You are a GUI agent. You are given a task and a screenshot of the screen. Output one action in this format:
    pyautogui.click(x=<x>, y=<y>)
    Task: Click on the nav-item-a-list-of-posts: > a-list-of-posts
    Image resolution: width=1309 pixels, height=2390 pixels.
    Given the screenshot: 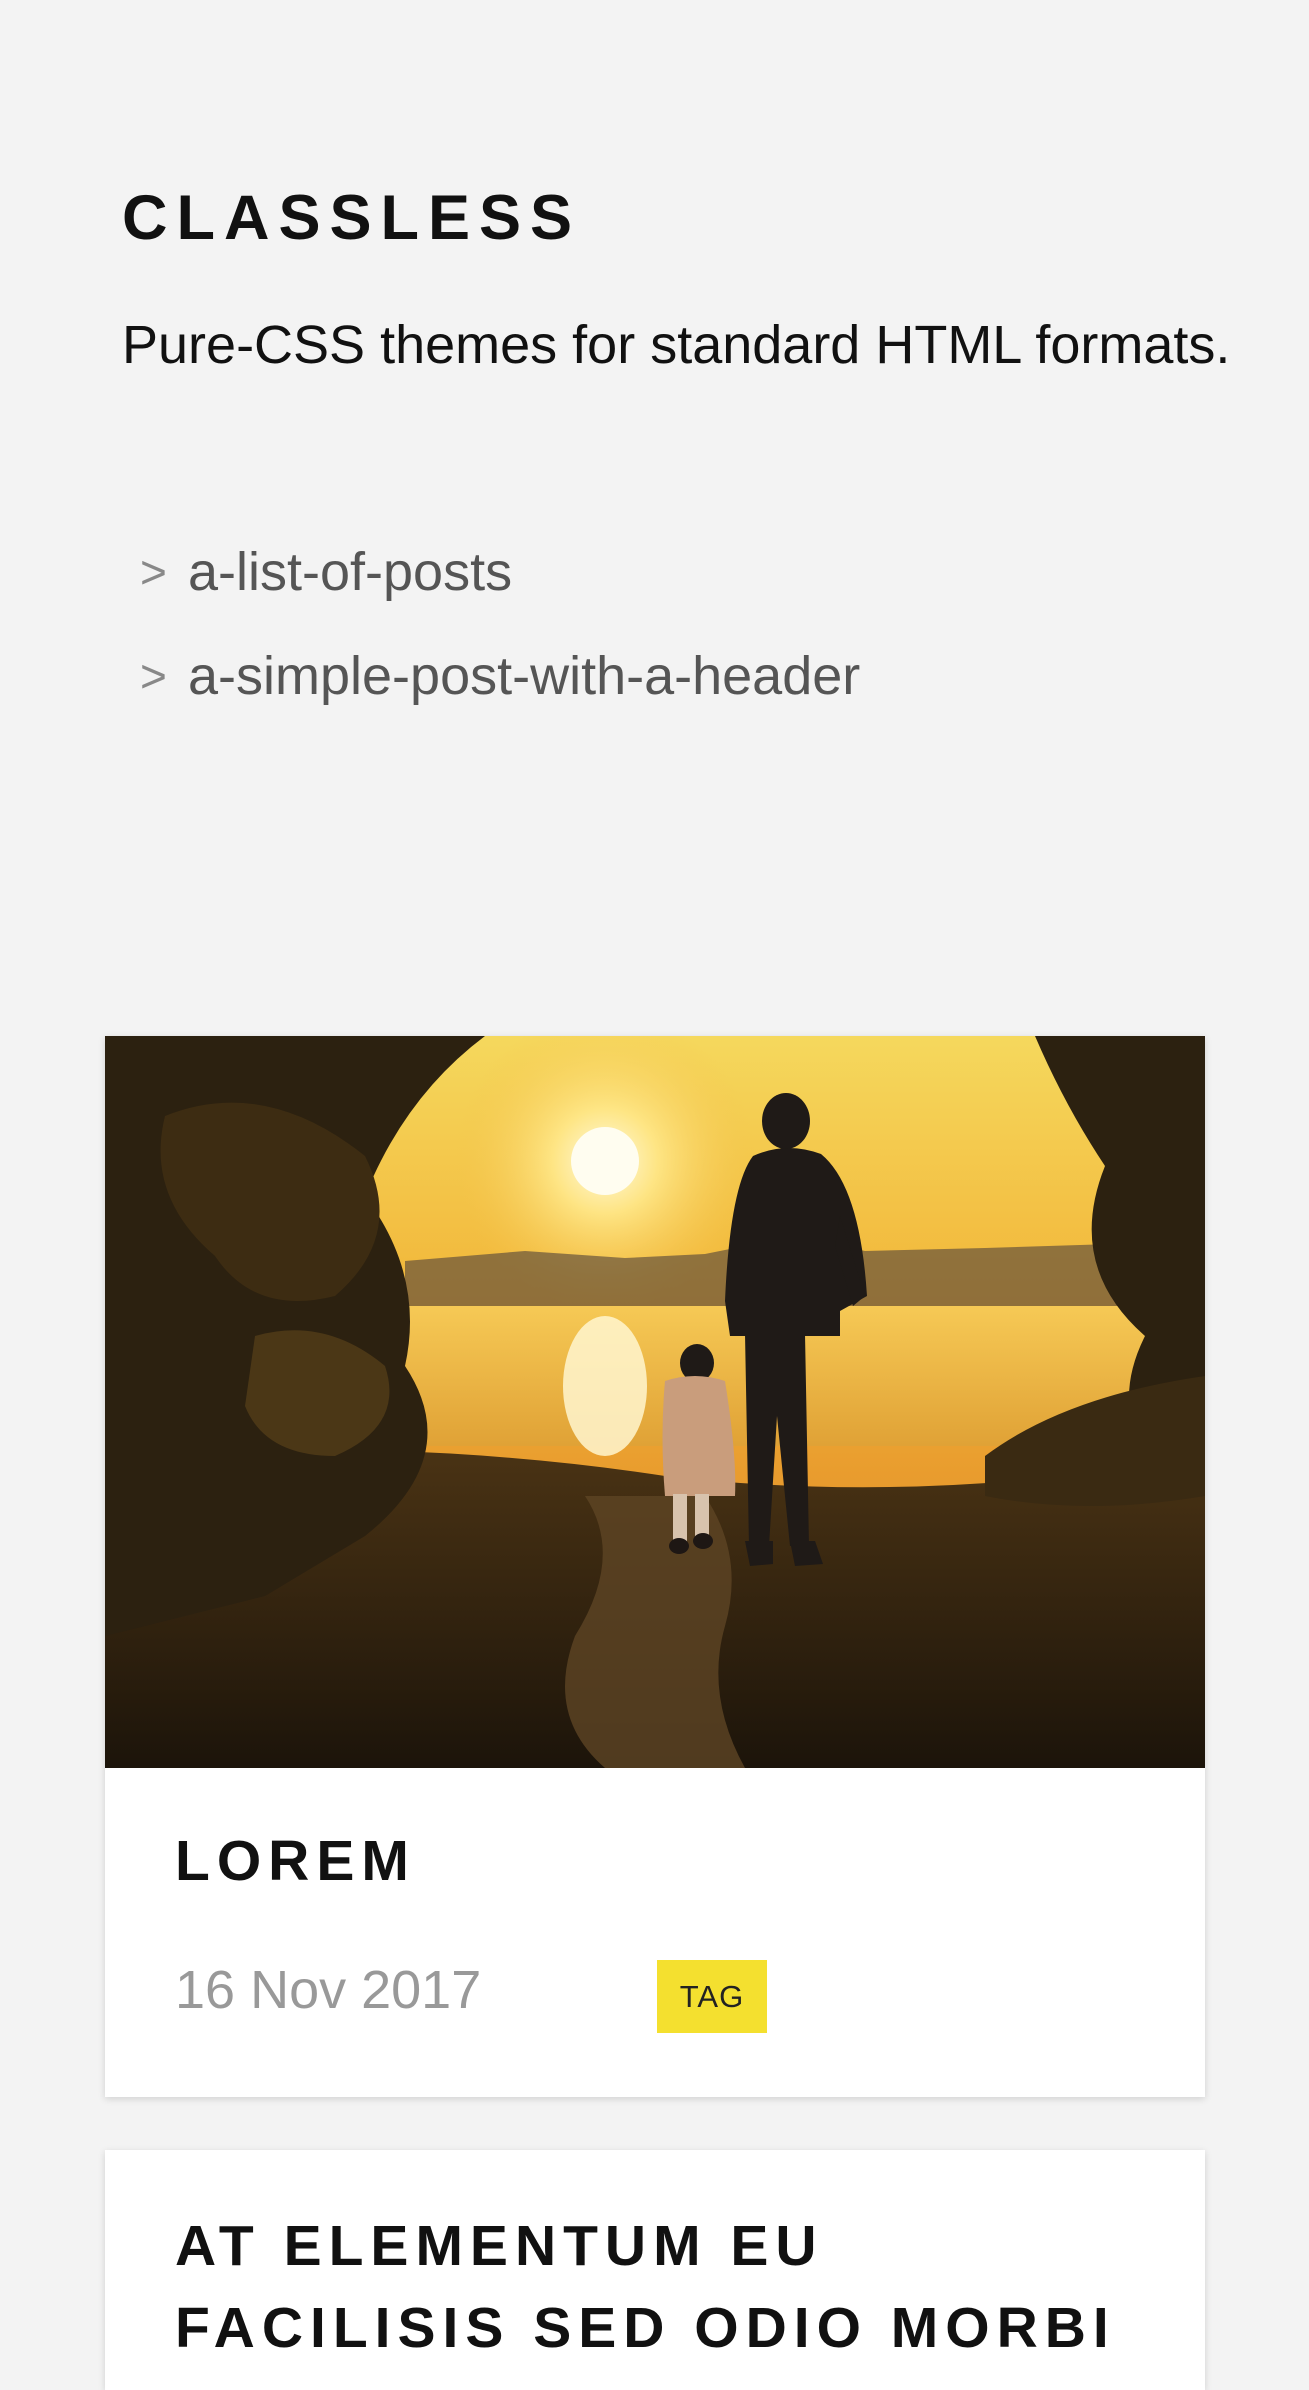 What is the action you would take?
    pyautogui.click(x=500, y=572)
    